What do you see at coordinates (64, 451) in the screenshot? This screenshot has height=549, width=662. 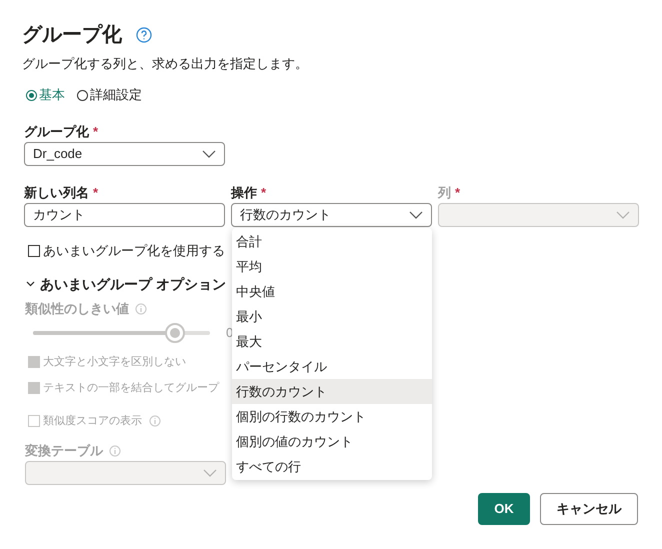 I see `field-label: 変換テーブル` at bounding box center [64, 451].